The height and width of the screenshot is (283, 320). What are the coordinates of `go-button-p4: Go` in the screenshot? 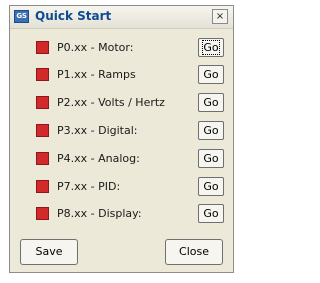 It's located at (211, 158).